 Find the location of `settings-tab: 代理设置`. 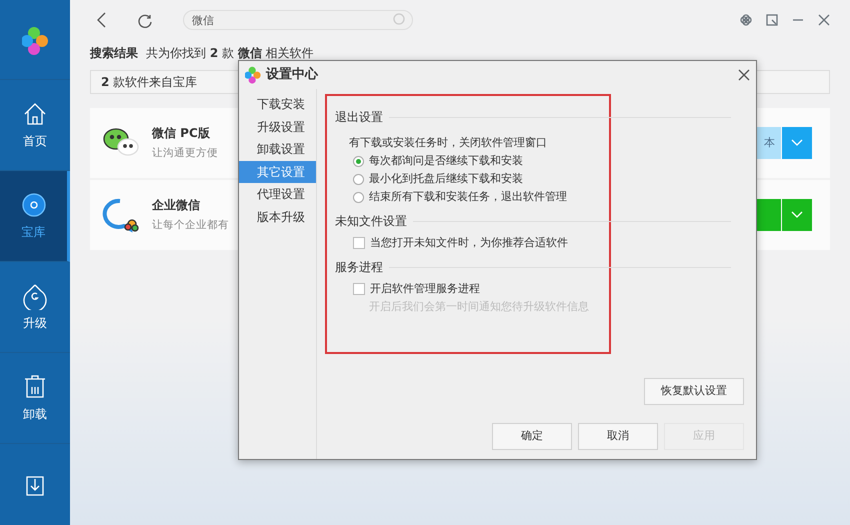

settings-tab: 代理设置 is located at coordinates (277, 194).